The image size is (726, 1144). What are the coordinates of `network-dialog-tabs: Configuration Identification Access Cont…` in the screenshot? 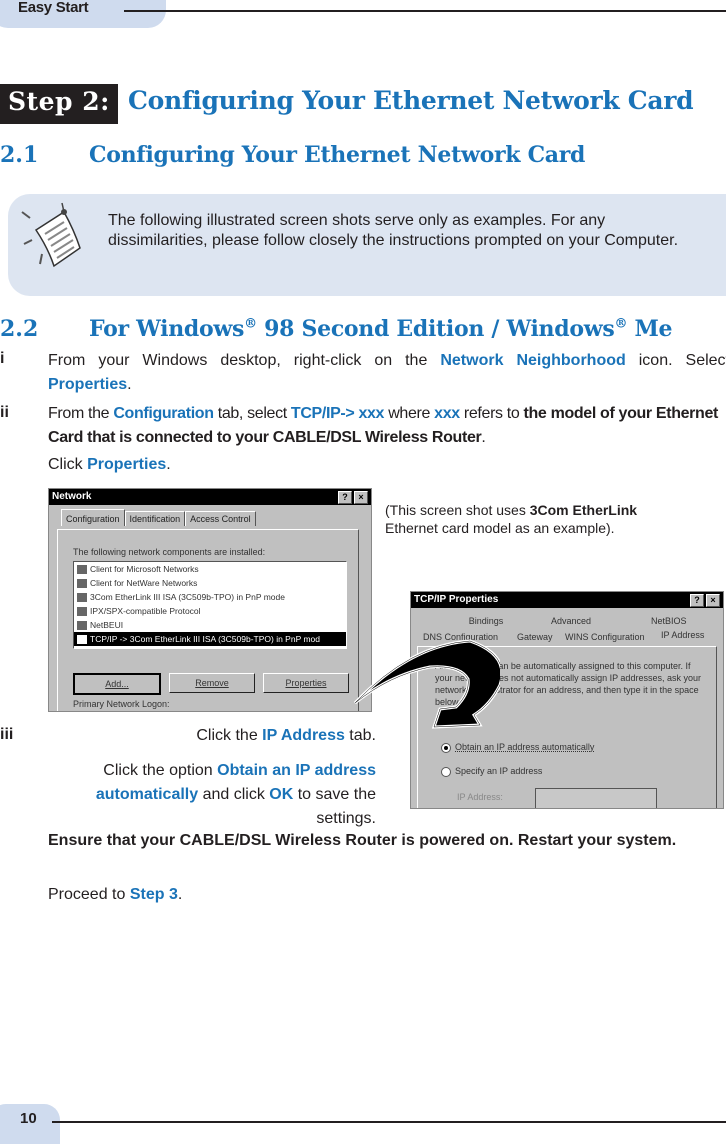 It's located at (210, 515).